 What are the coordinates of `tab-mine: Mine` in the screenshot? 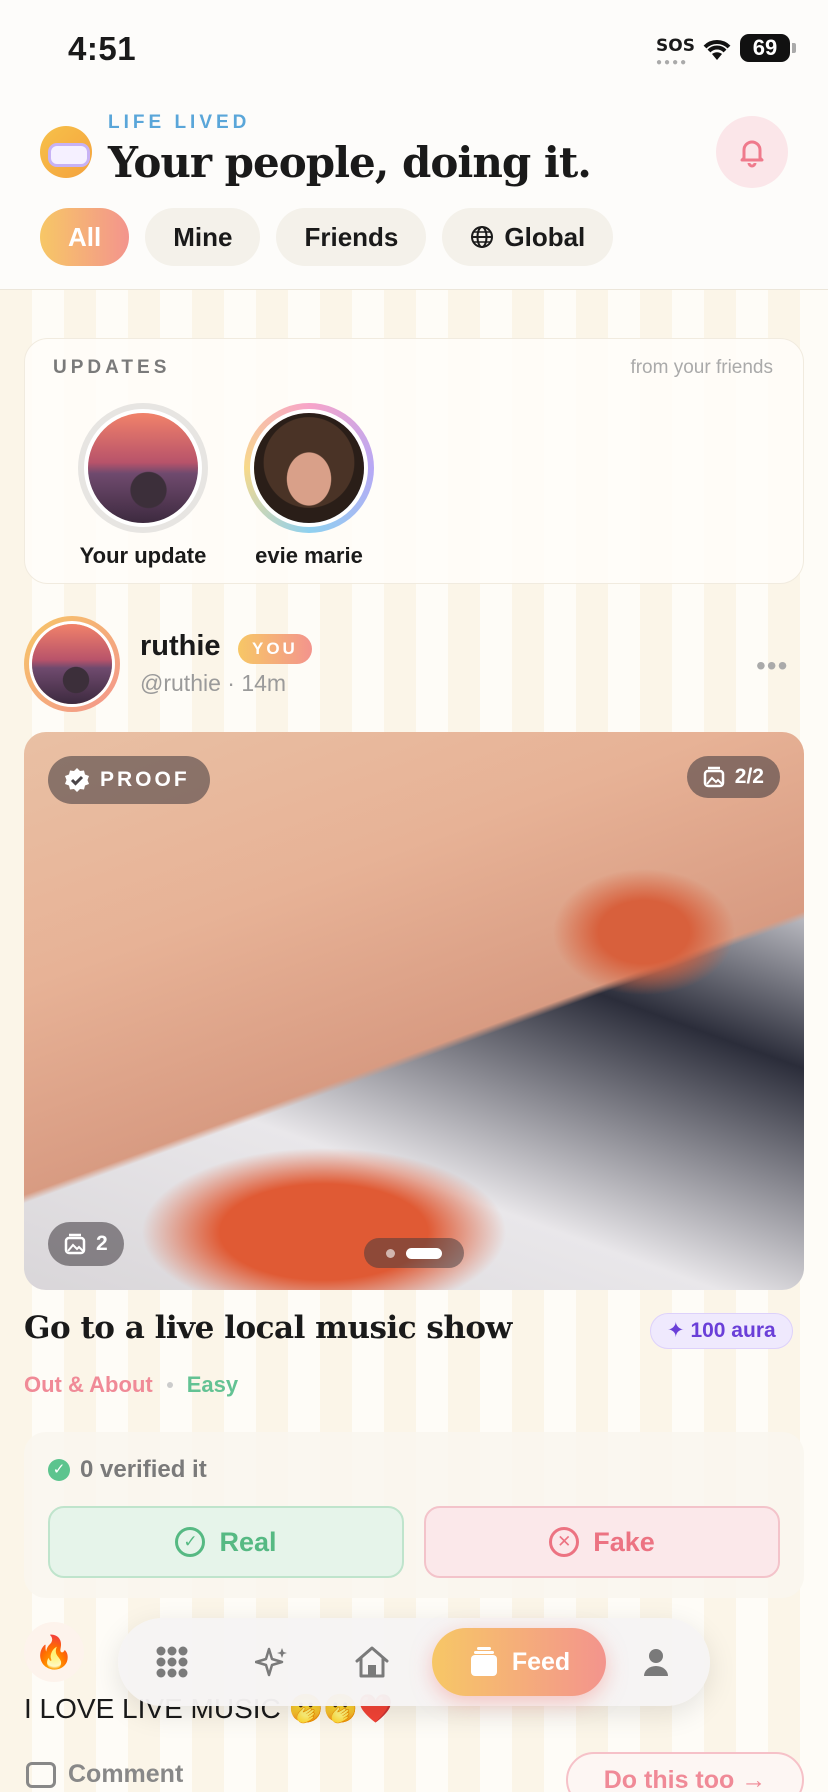 It's located at (203, 237).